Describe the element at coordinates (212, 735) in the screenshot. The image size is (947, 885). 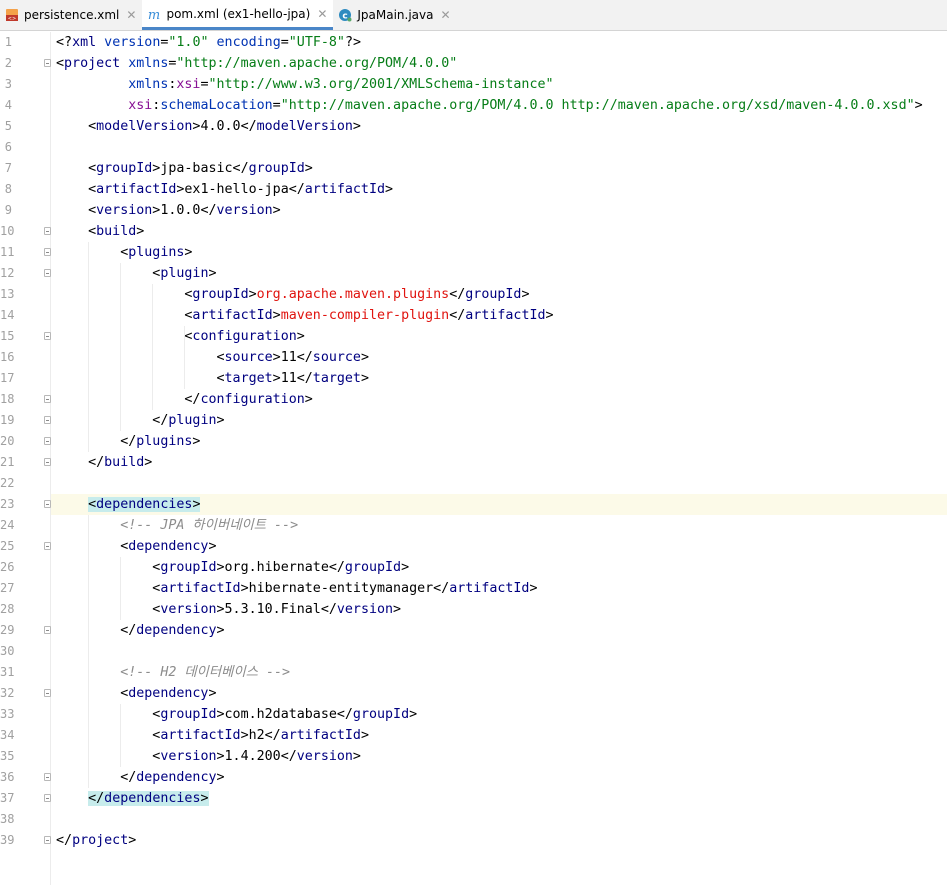
I see `code-text: <artifactId>h2</artifactId>` at that location.